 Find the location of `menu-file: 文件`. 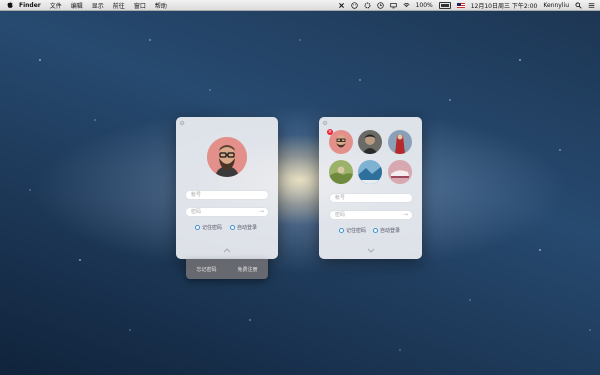

menu-file: 文件 is located at coordinates (56, 5).